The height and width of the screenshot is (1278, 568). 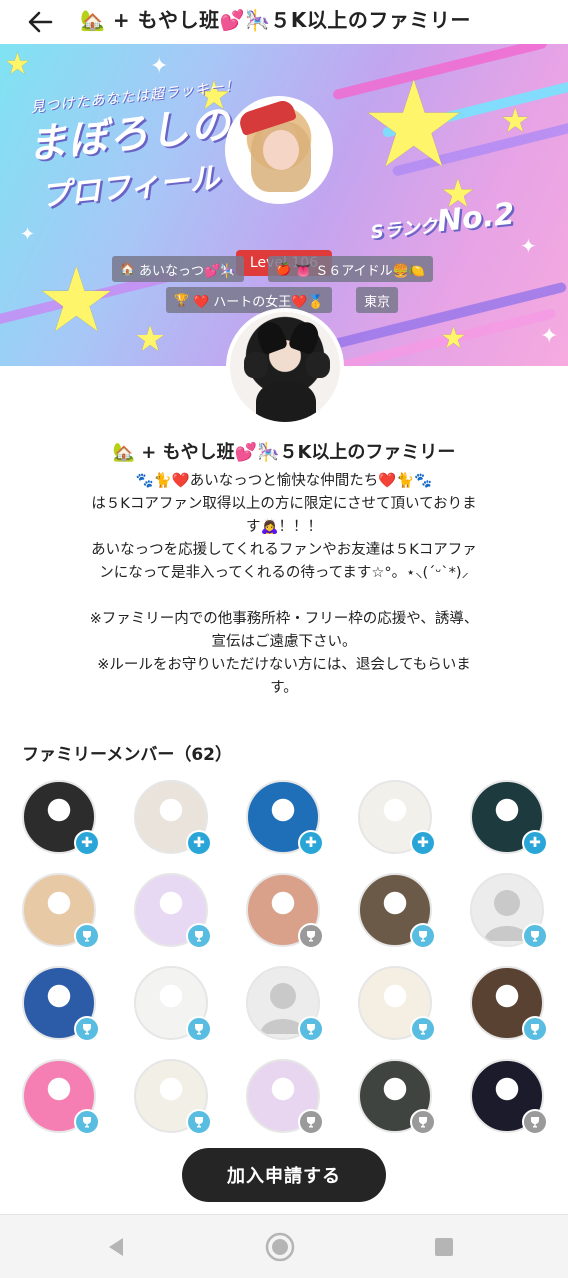 I want to click on owner-profile-photo, so click(x=279, y=150).